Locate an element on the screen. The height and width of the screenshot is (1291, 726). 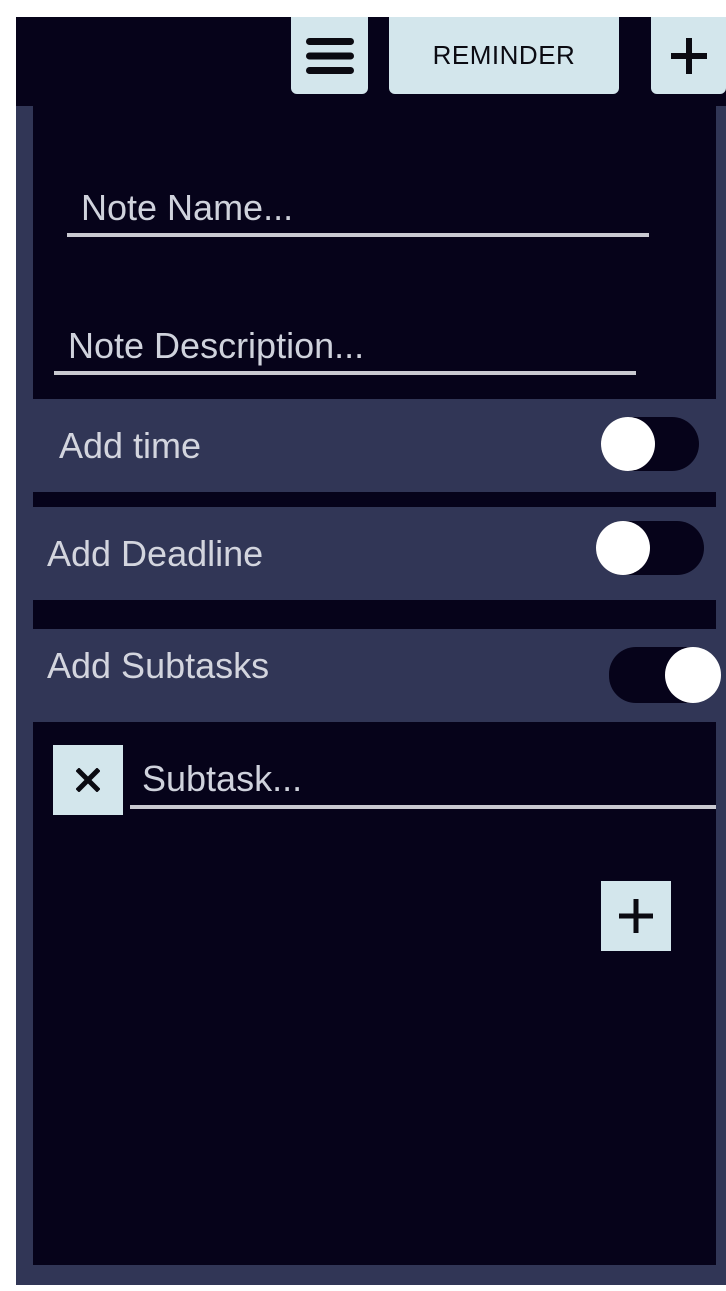
close-icon is located at coordinates (88, 780).